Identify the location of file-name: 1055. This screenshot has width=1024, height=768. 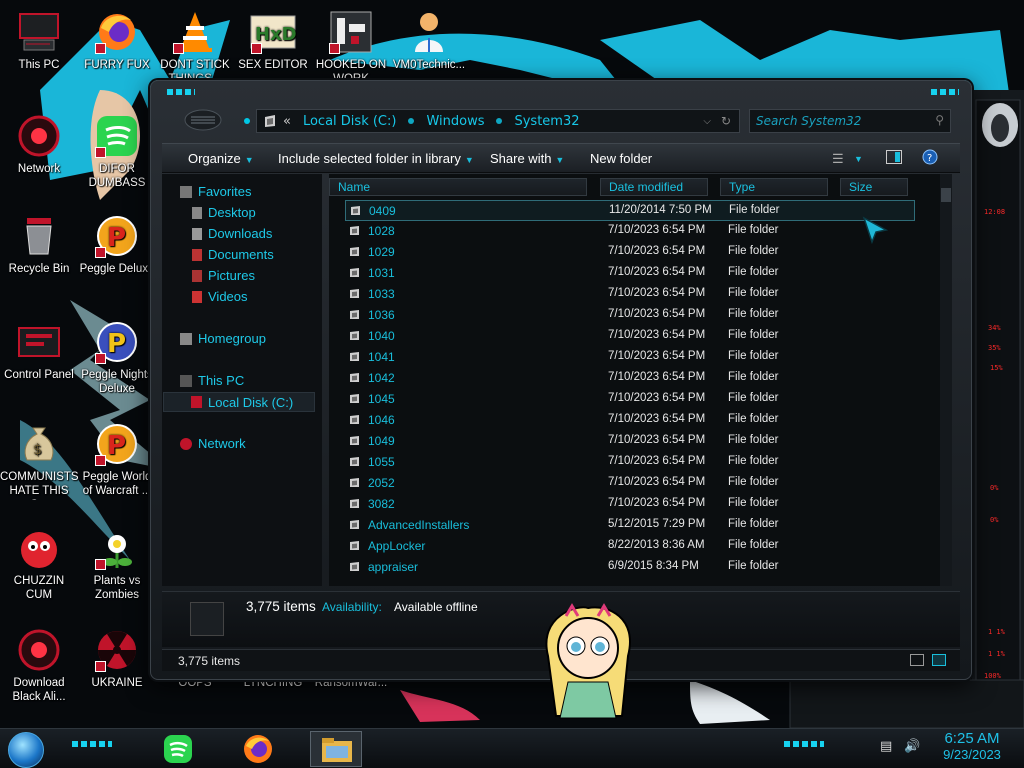
(381, 462).